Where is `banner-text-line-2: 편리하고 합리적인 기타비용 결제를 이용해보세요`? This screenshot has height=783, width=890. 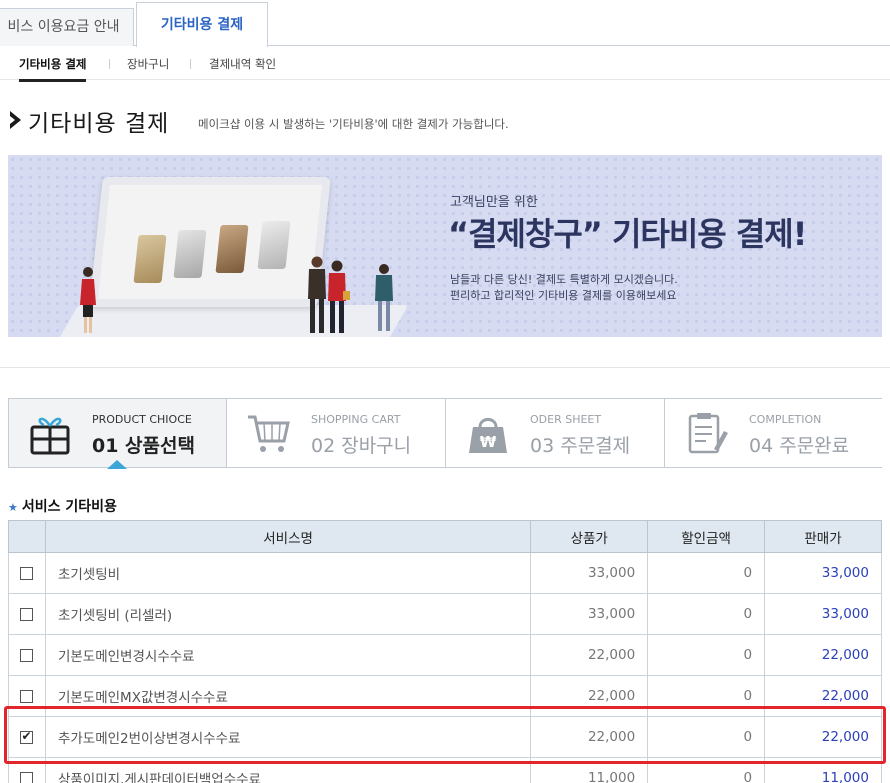 banner-text-line-2: 편리하고 합리적인 기타비용 결제를 이용해보세요 is located at coordinates (563, 295).